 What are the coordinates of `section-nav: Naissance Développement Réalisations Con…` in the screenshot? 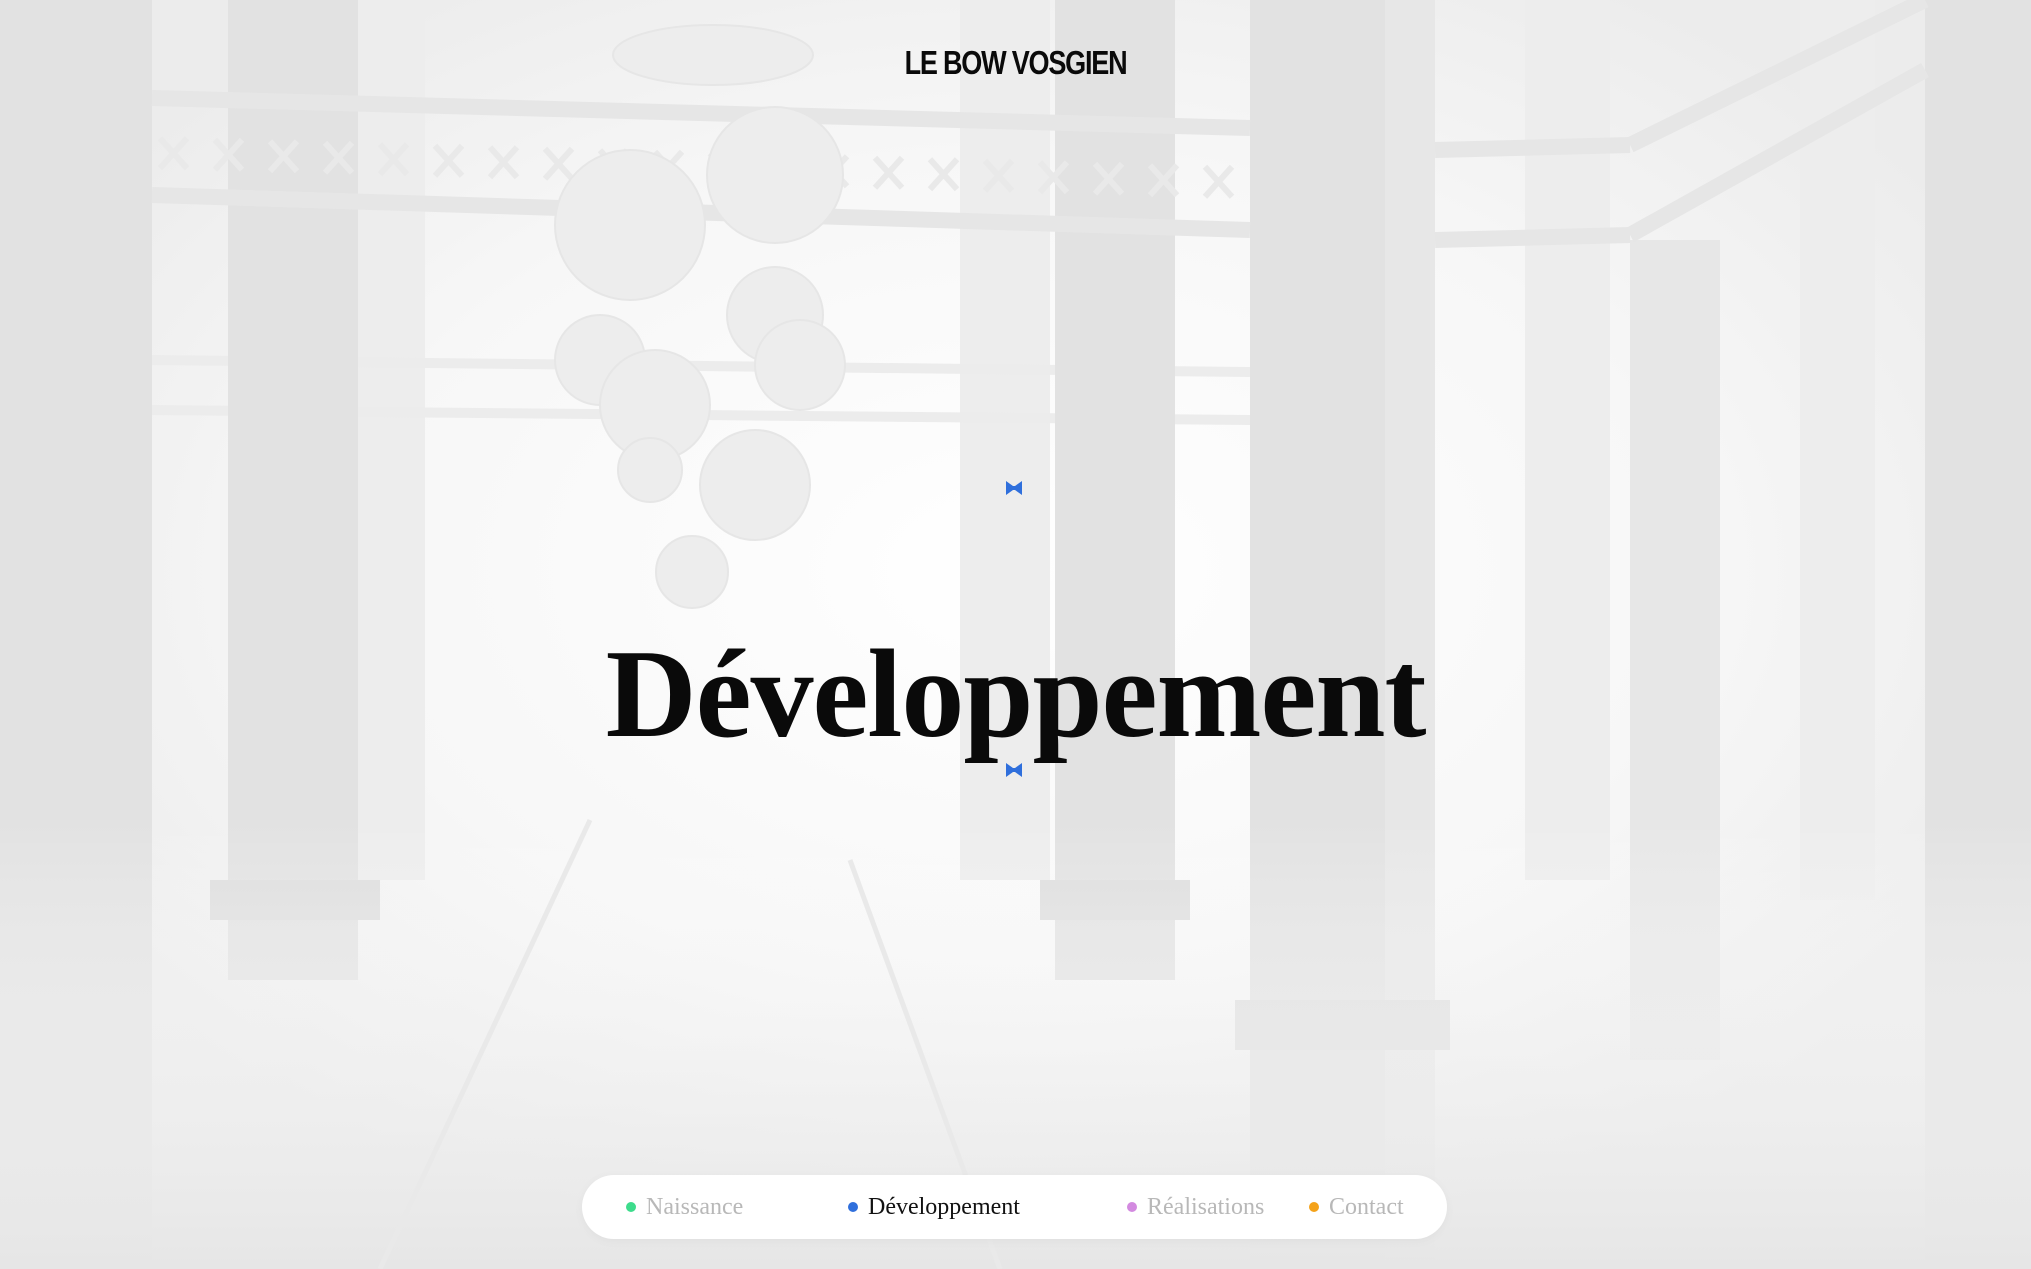 It's located at (1014, 1207).